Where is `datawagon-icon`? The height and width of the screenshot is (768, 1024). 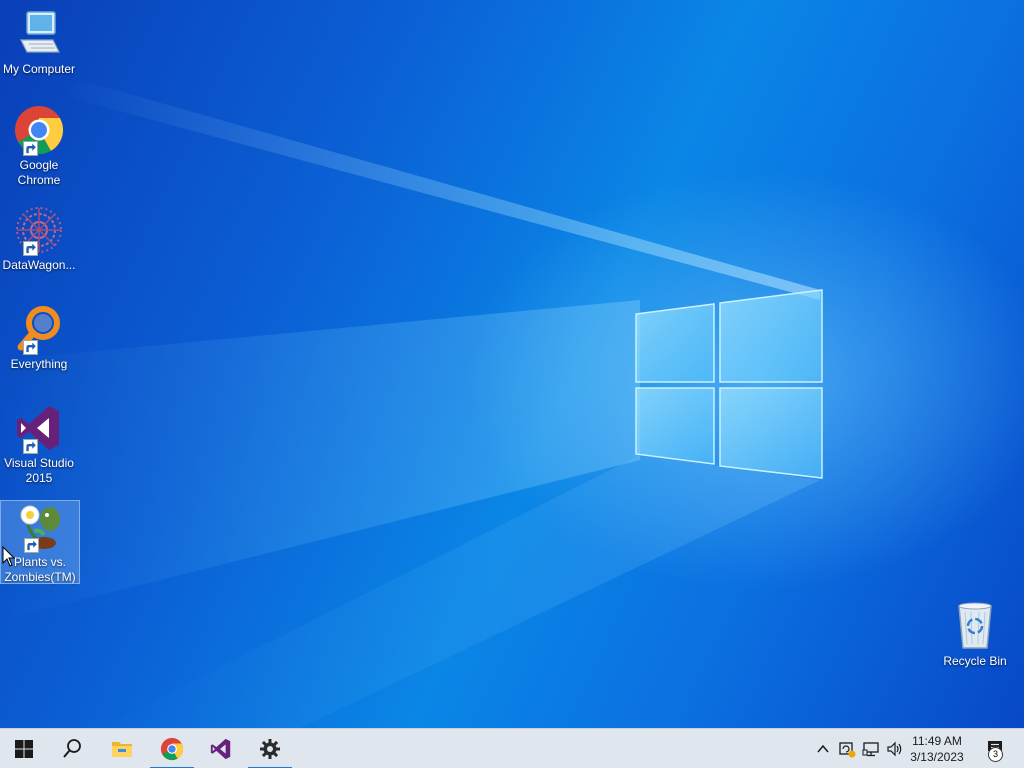
datawagon-icon is located at coordinates (39, 230).